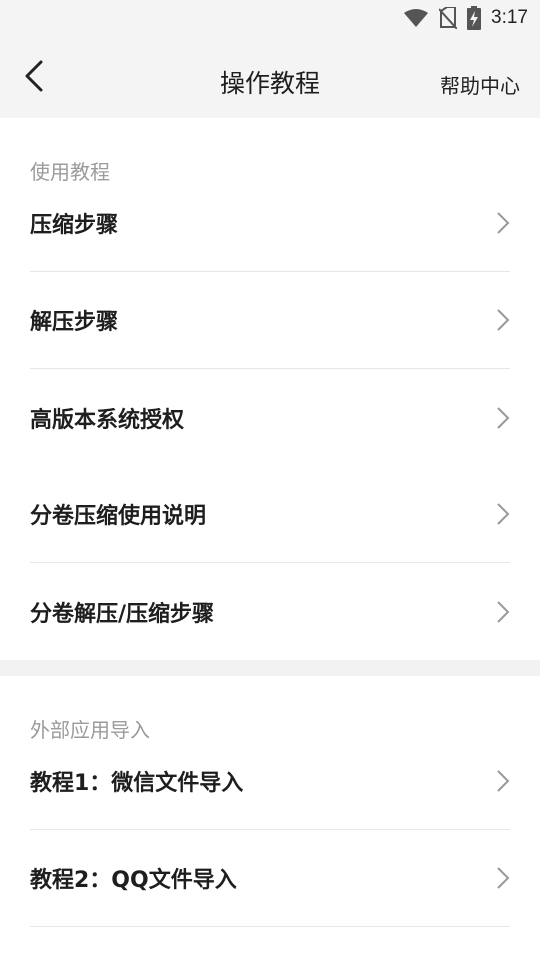 Image resolution: width=540 pixels, height=960 pixels. Describe the element at coordinates (270, 417) in the screenshot. I see `list-item-high-version-authorization: 高版本系统授权` at that location.